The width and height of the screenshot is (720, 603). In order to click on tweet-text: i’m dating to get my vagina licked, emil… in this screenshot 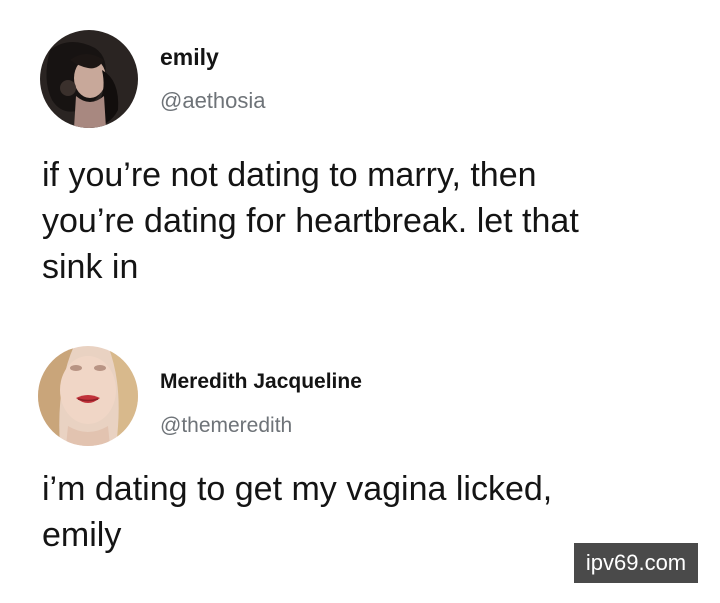, I will do `click(297, 512)`.